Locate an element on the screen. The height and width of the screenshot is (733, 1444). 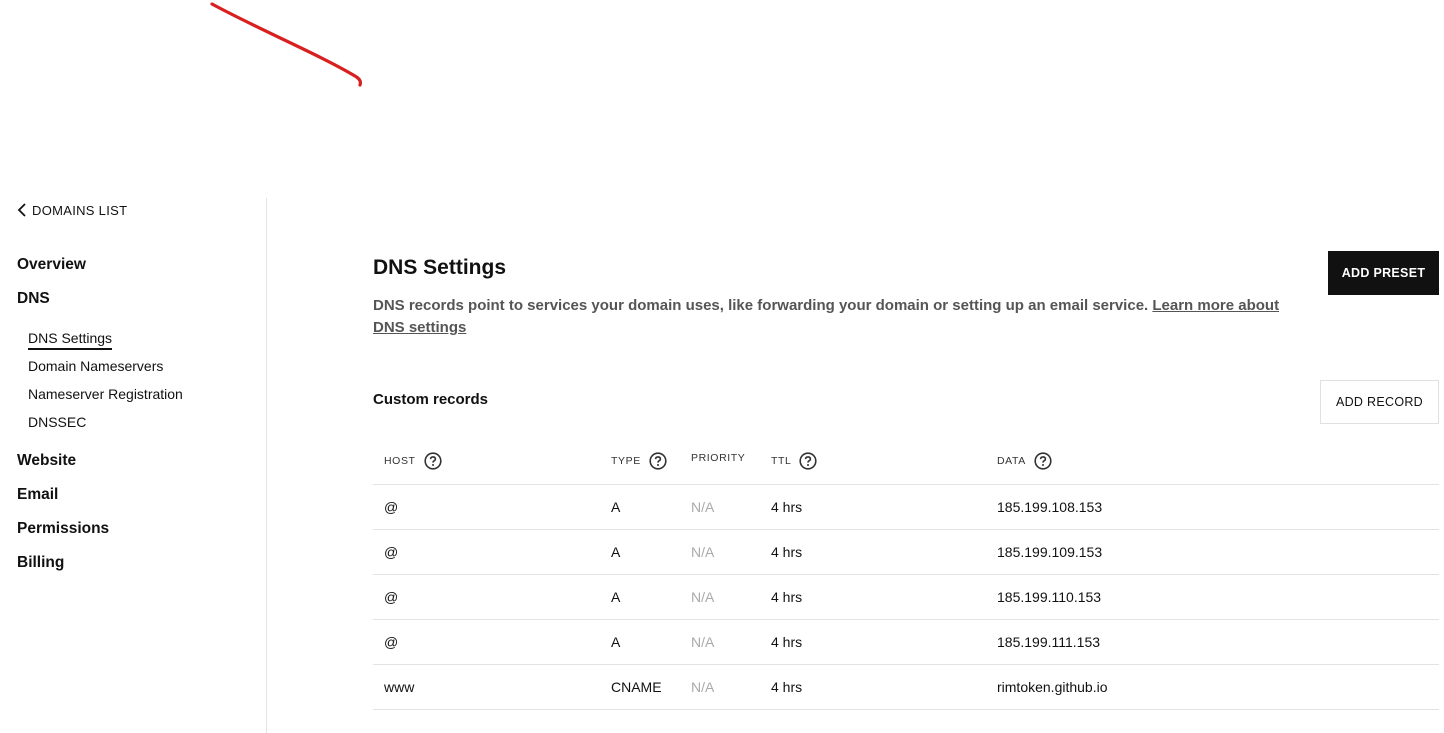
table-row: @ A N/A 4 hrs 185.199.108.153 is located at coordinates (906, 507).